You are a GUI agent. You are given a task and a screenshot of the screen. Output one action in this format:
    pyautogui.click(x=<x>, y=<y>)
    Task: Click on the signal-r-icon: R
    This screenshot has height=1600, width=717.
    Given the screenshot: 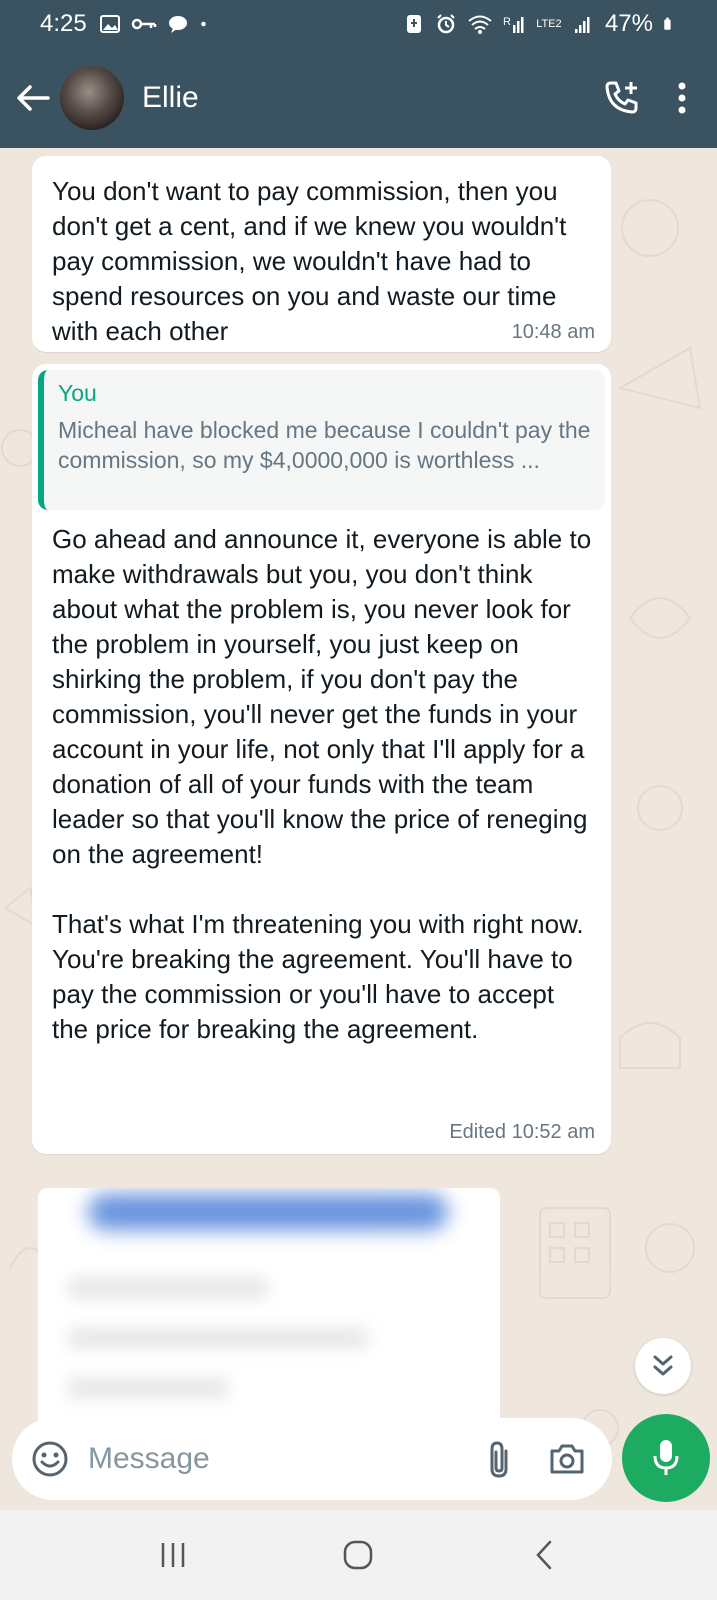 What is the action you would take?
    pyautogui.click(x=513, y=24)
    